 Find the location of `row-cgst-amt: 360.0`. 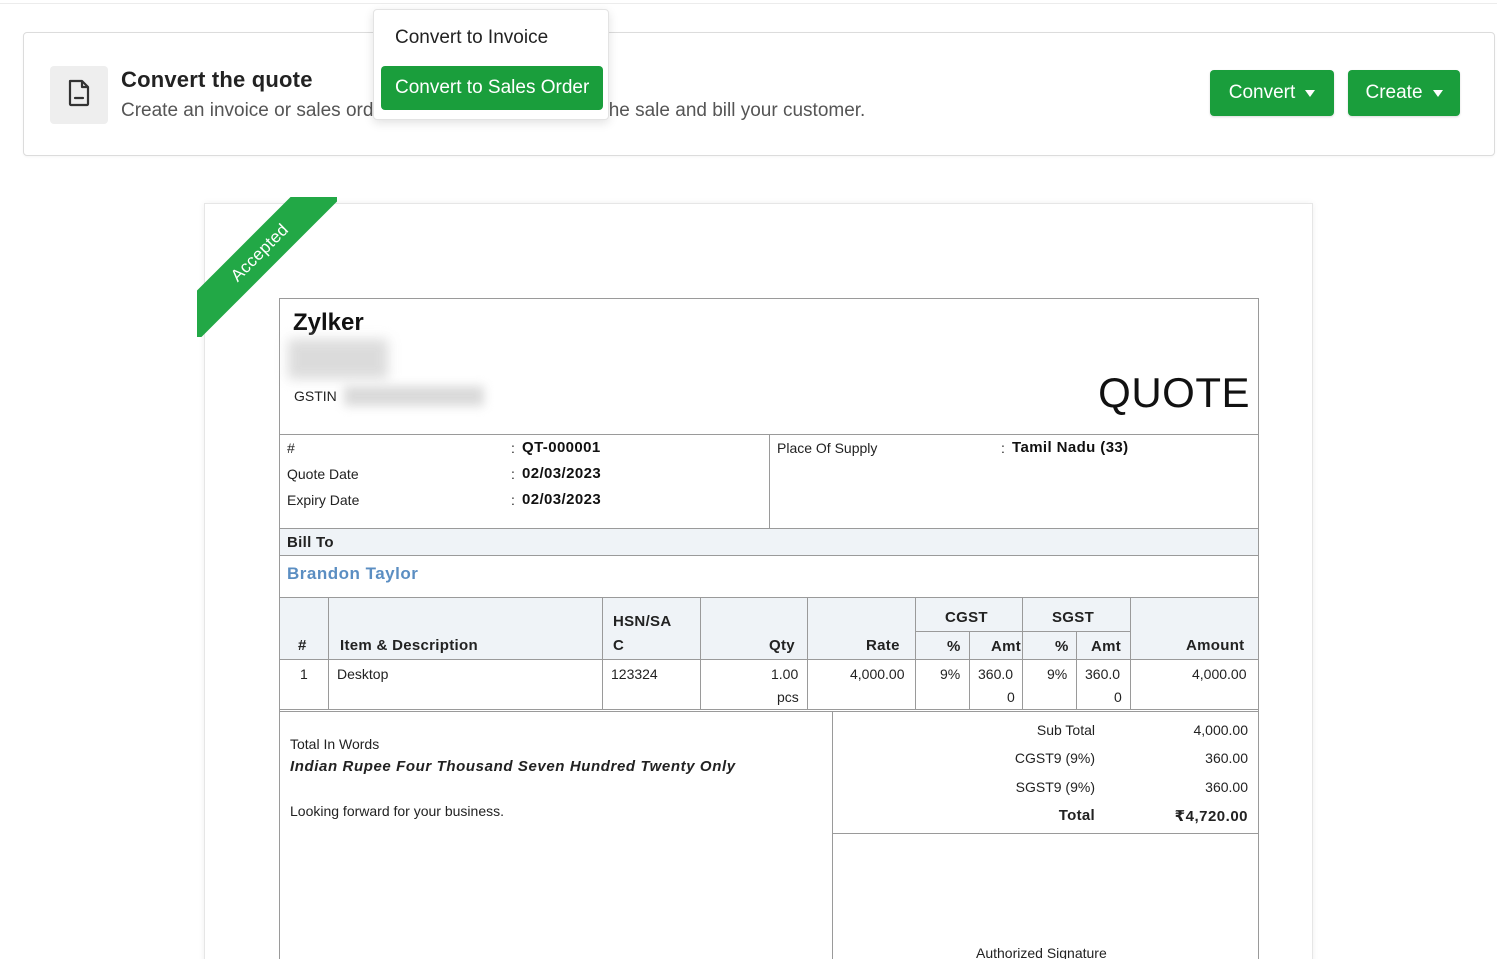

row-cgst-amt: 360.0 is located at coordinates (996, 674).